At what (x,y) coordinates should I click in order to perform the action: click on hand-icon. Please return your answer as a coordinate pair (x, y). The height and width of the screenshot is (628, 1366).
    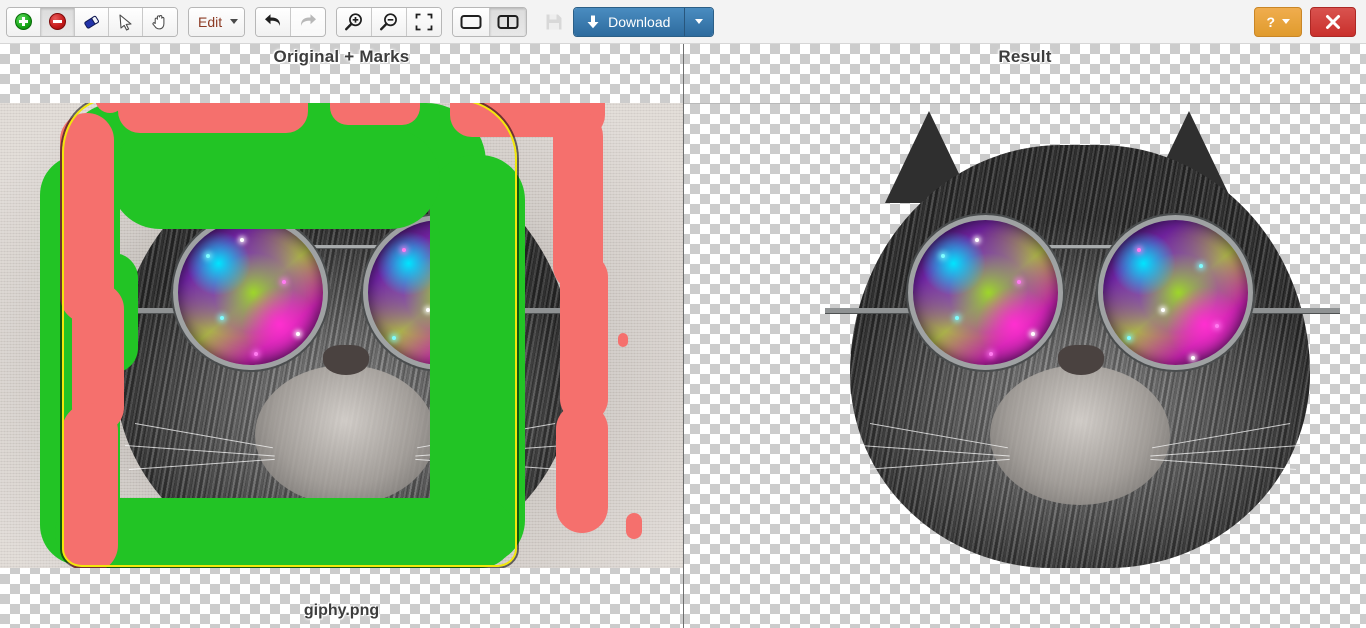
    Looking at the image, I should click on (158, 21).